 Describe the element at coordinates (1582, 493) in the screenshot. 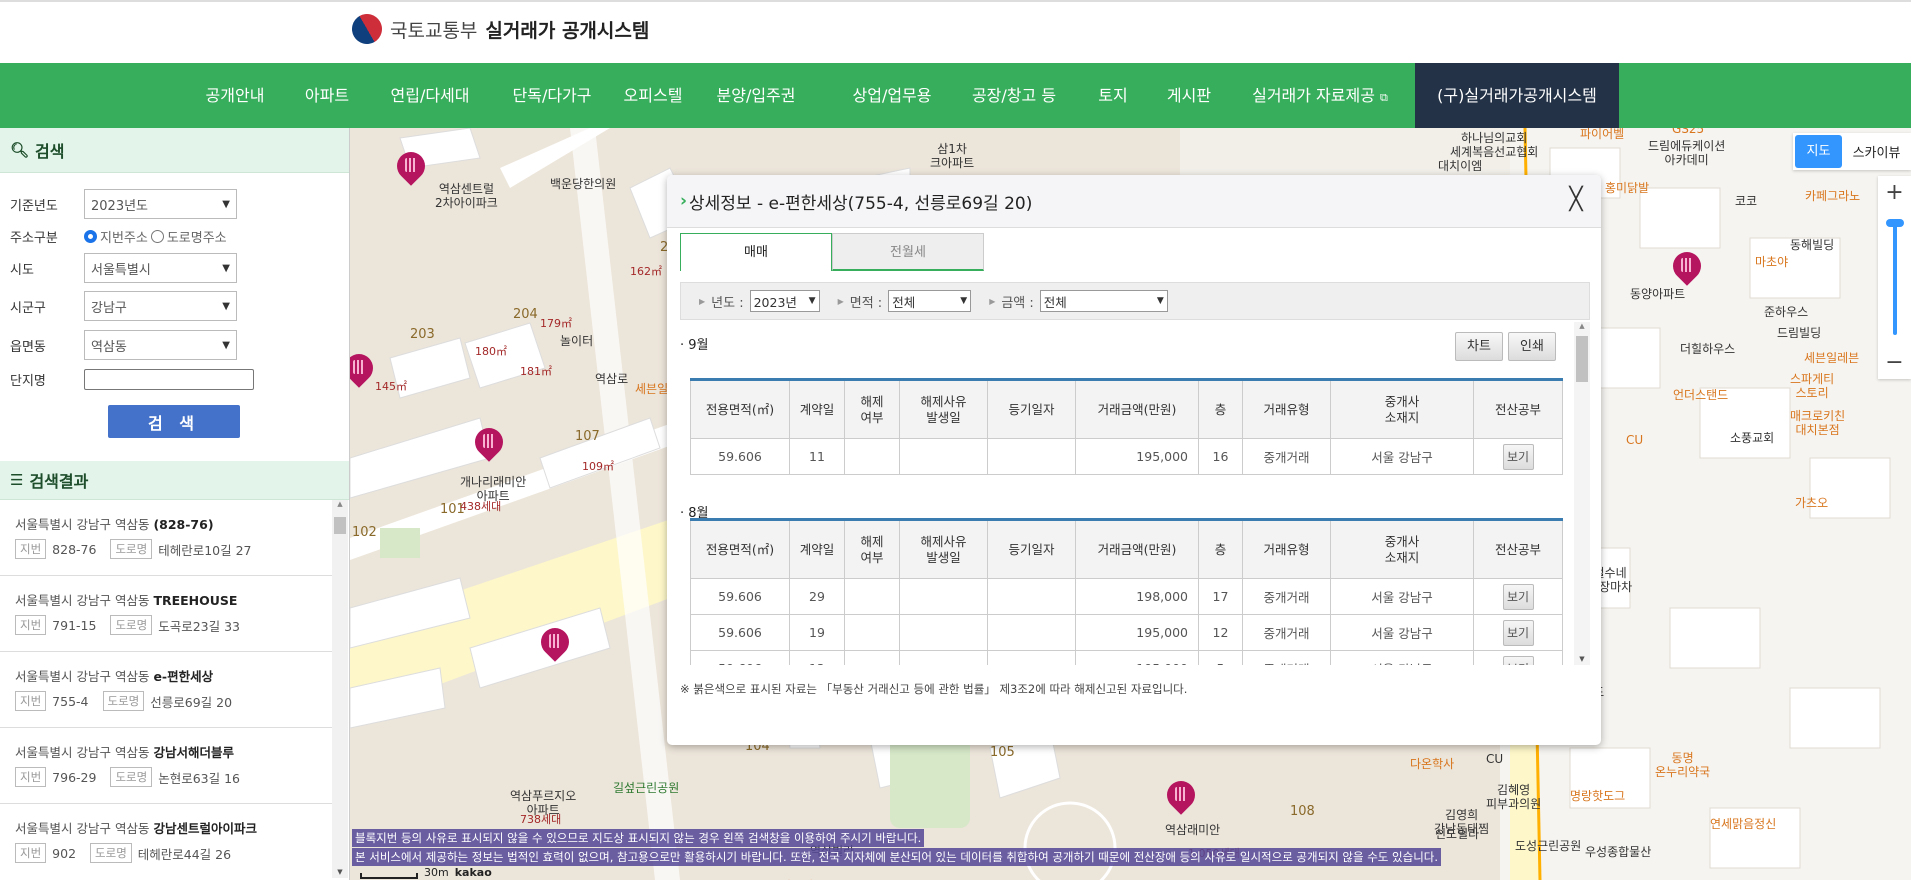

I see `deal-list-scrollbar: ▲ ▼` at that location.